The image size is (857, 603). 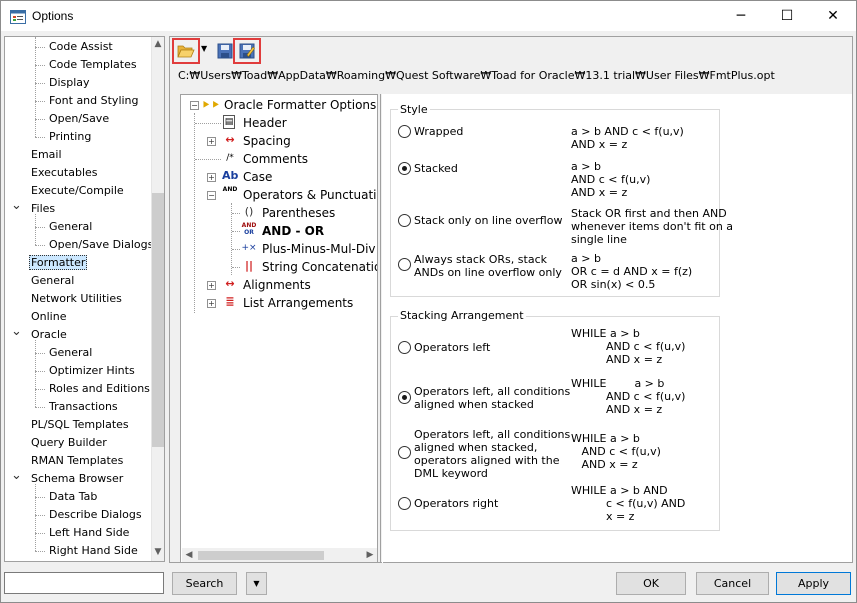 What do you see at coordinates (257, 177) in the screenshot?
I see `tree-node-case: Case` at bounding box center [257, 177].